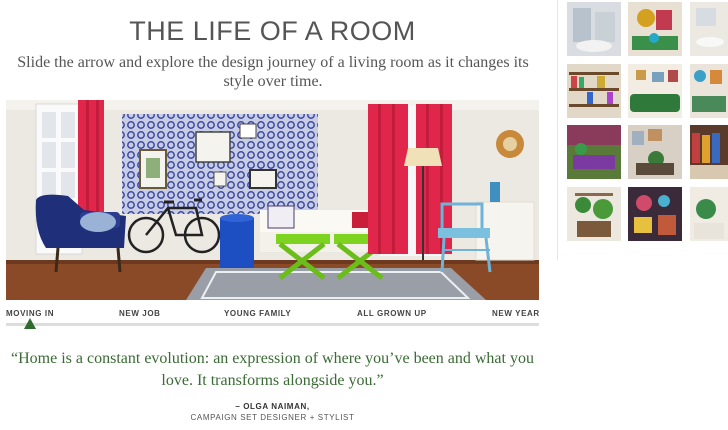  Describe the element at coordinates (30, 323) in the screenshot. I see `slider-arrow-handle` at that location.